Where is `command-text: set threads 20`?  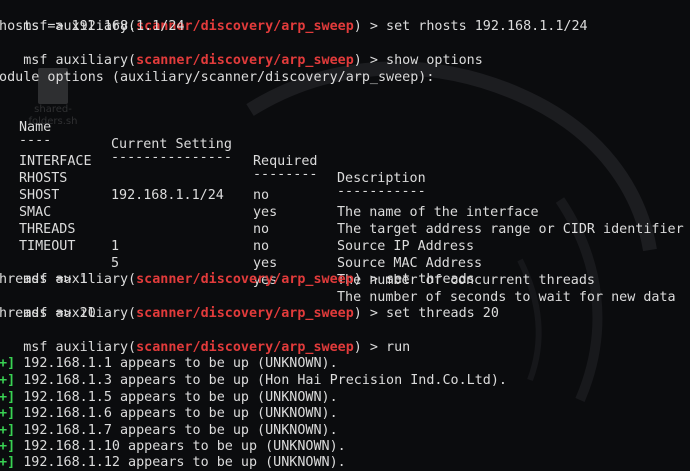 command-text: set threads 20 is located at coordinates (442, 313).